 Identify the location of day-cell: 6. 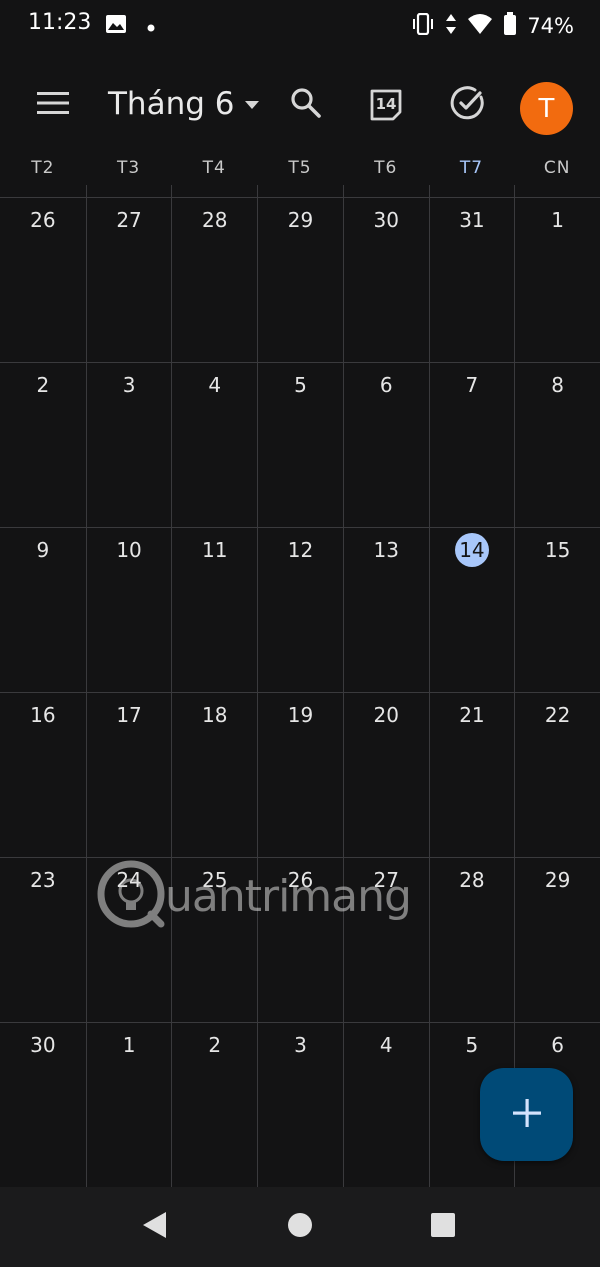
(385, 444).